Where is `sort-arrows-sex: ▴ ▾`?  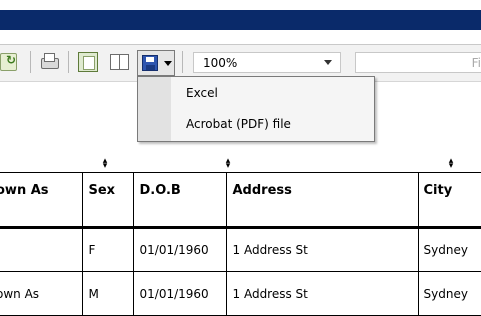 sort-arrows-sex: ▴ ▾ is located at coordinates (105, 164).